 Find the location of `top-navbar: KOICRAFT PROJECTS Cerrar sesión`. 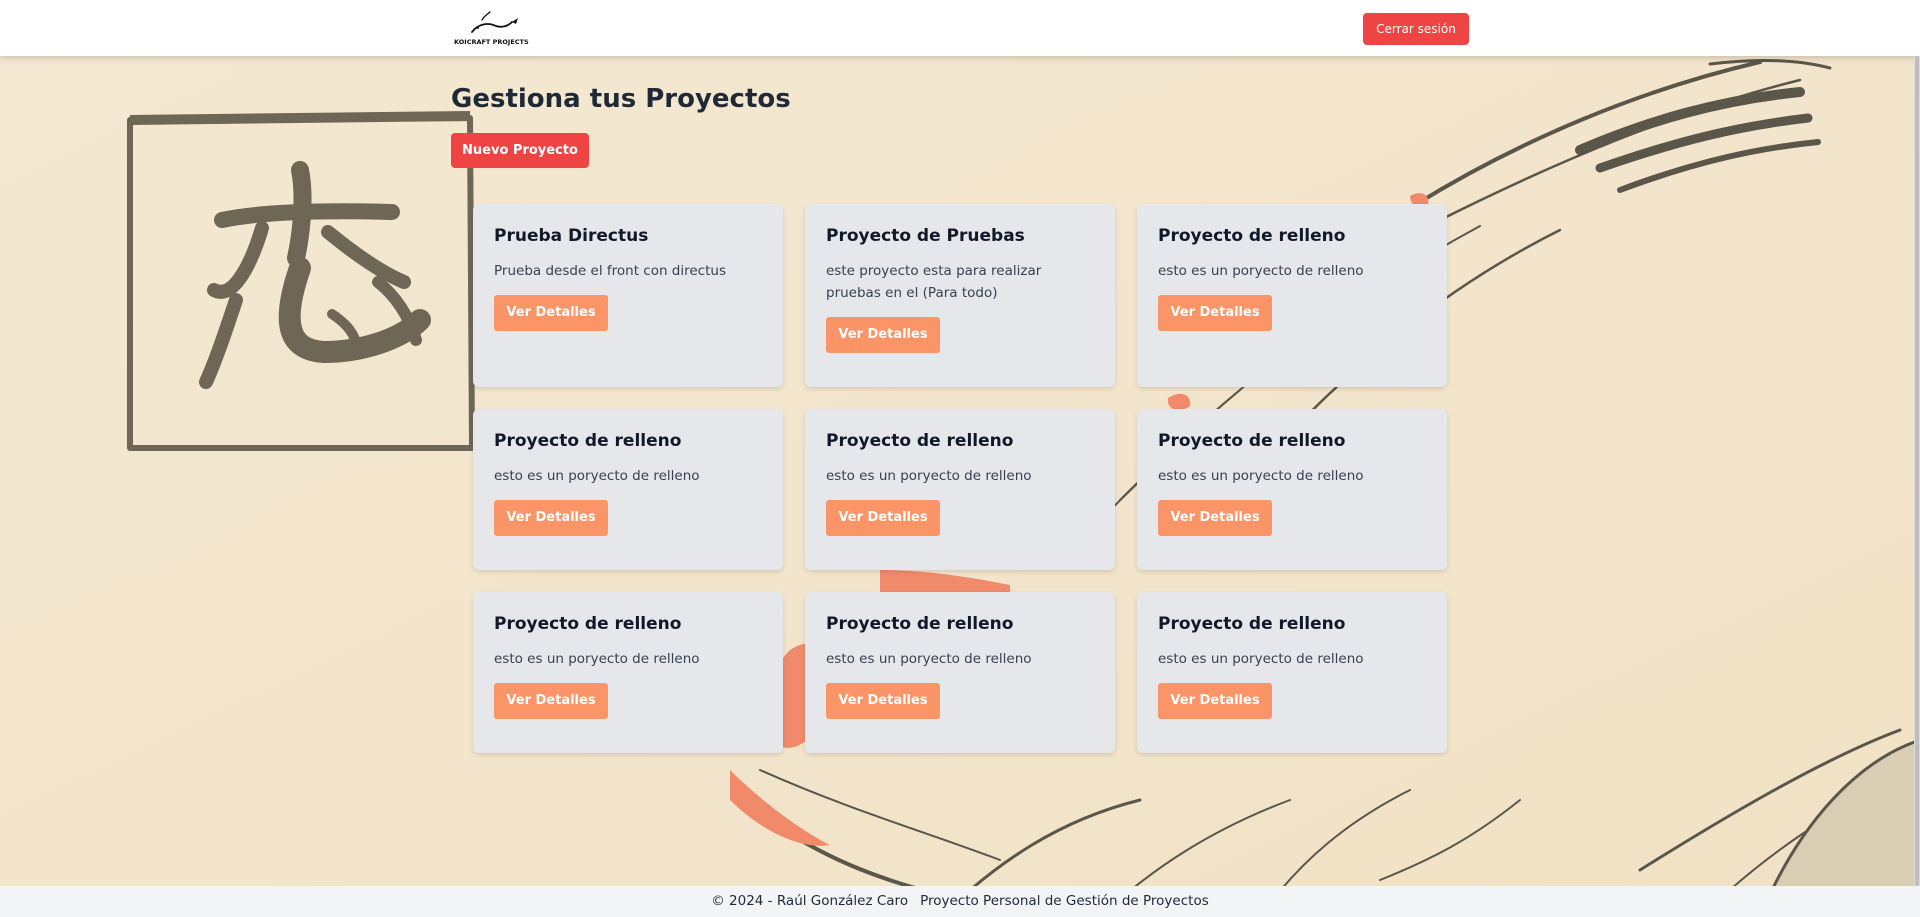

top-navbar: KOICRAFT PROJECTS Cerrar sesión is located at coordinates (960, 28).